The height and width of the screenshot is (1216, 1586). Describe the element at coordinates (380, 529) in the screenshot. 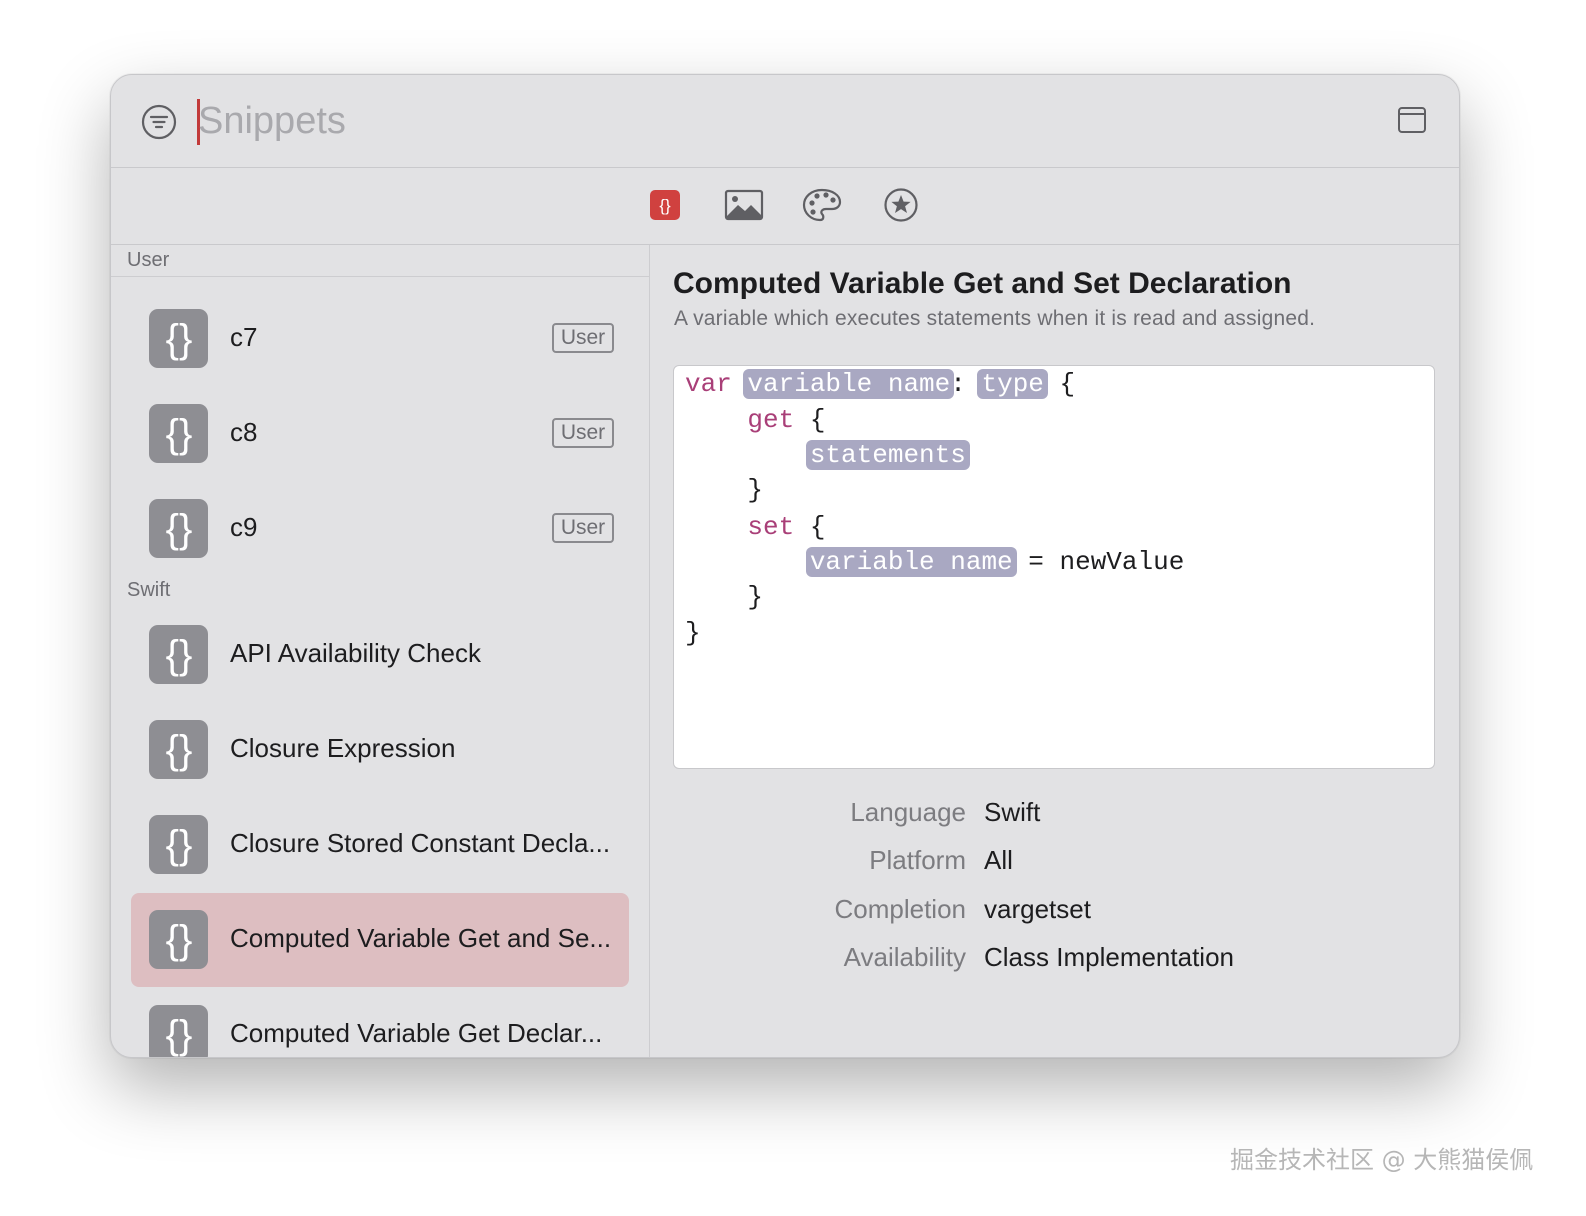

I see `list-item: {} c9 User` at that location.